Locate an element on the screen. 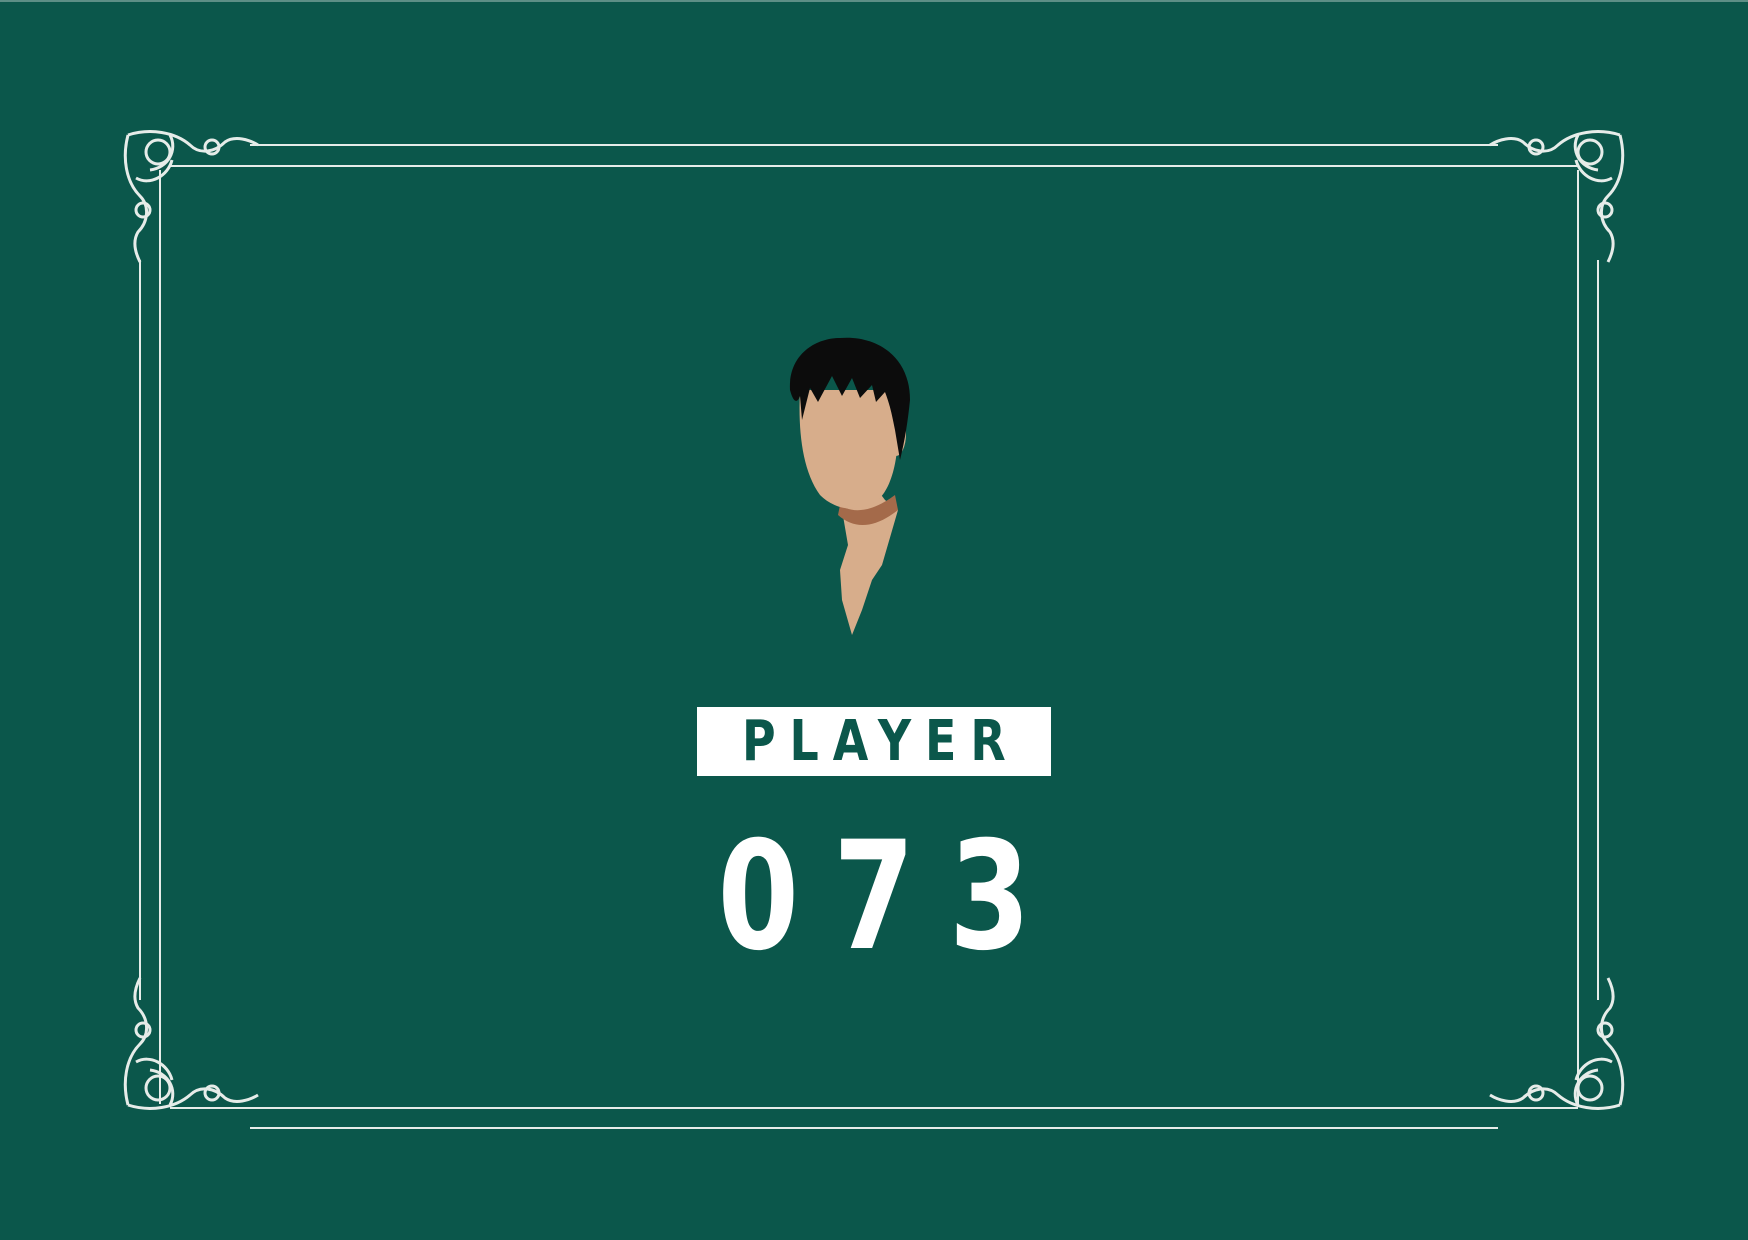  corner-ornament-bottom-right is located at coordinates (1557, 1043).